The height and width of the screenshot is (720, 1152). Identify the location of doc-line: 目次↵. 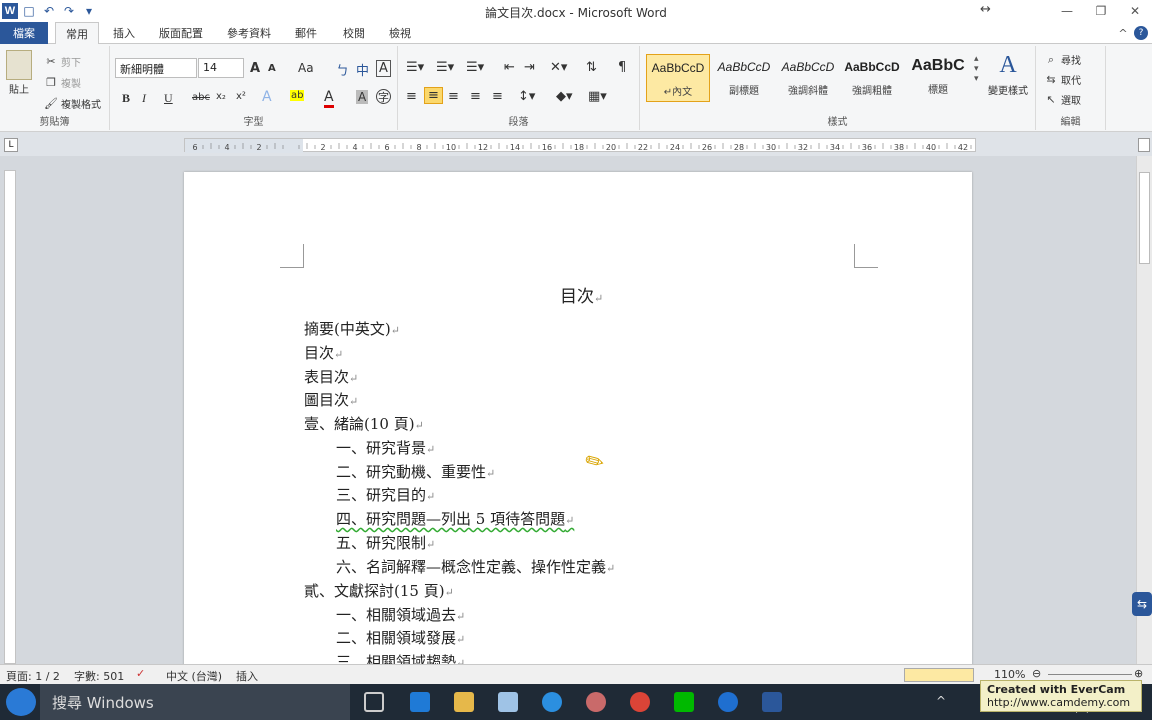
(323, 352).